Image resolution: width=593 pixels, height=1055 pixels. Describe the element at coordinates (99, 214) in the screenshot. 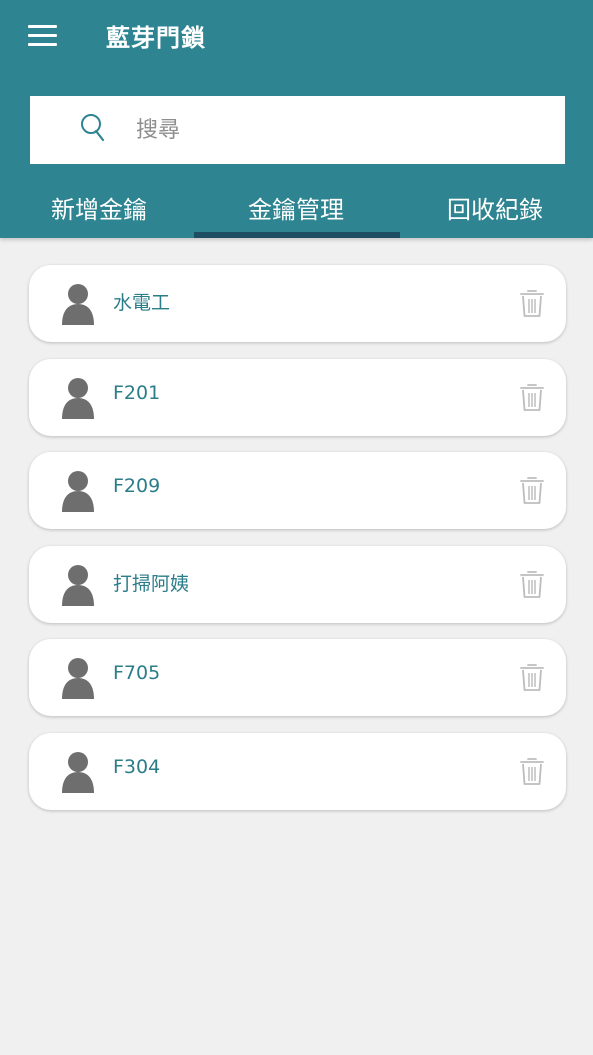

I see `tab-add-key: 新增金鑰` at that location.